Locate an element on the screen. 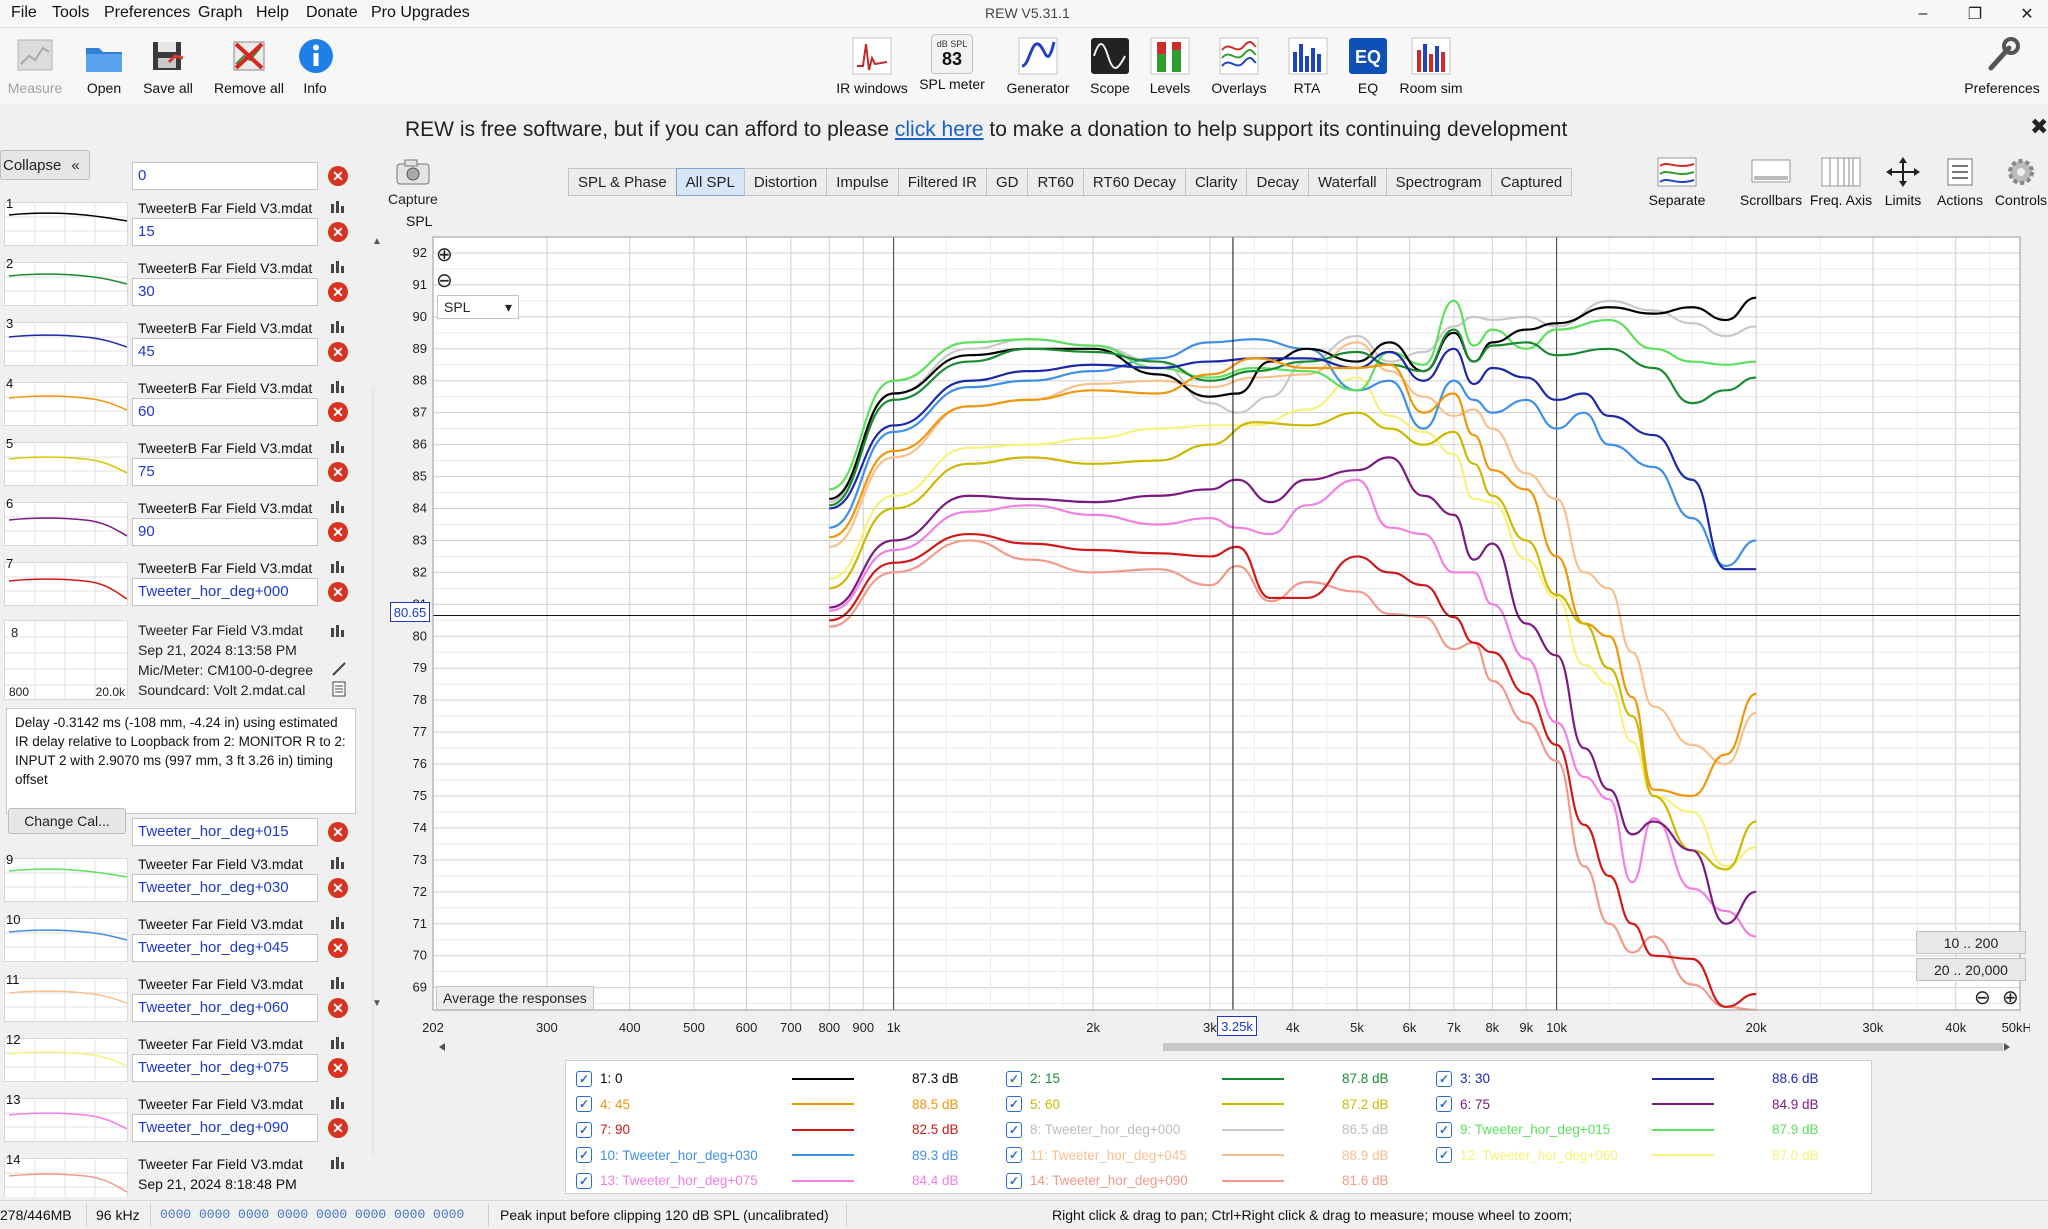 The image size is (2048, 1229). zoom-out-y-icon: ⊖ is located at coordinates (444, 280).